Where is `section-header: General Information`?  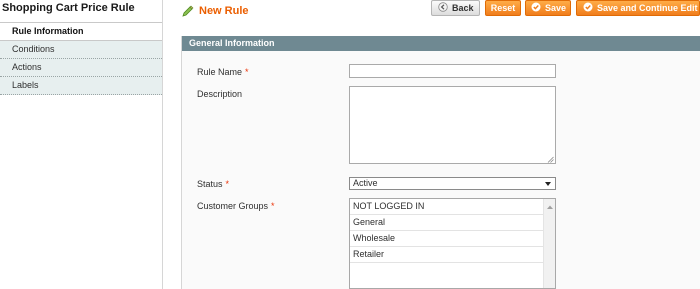 section-header: General Information is located at coordinates (441, 43).